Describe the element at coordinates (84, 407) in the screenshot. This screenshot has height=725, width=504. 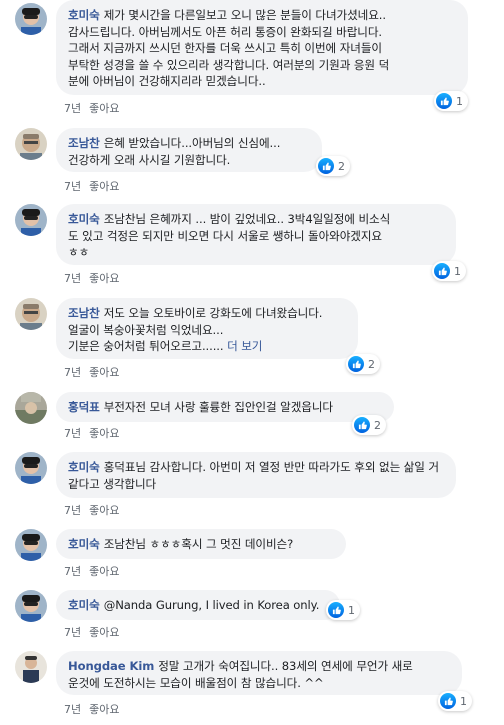
I see `comment-author: 홍덕표` at that location.